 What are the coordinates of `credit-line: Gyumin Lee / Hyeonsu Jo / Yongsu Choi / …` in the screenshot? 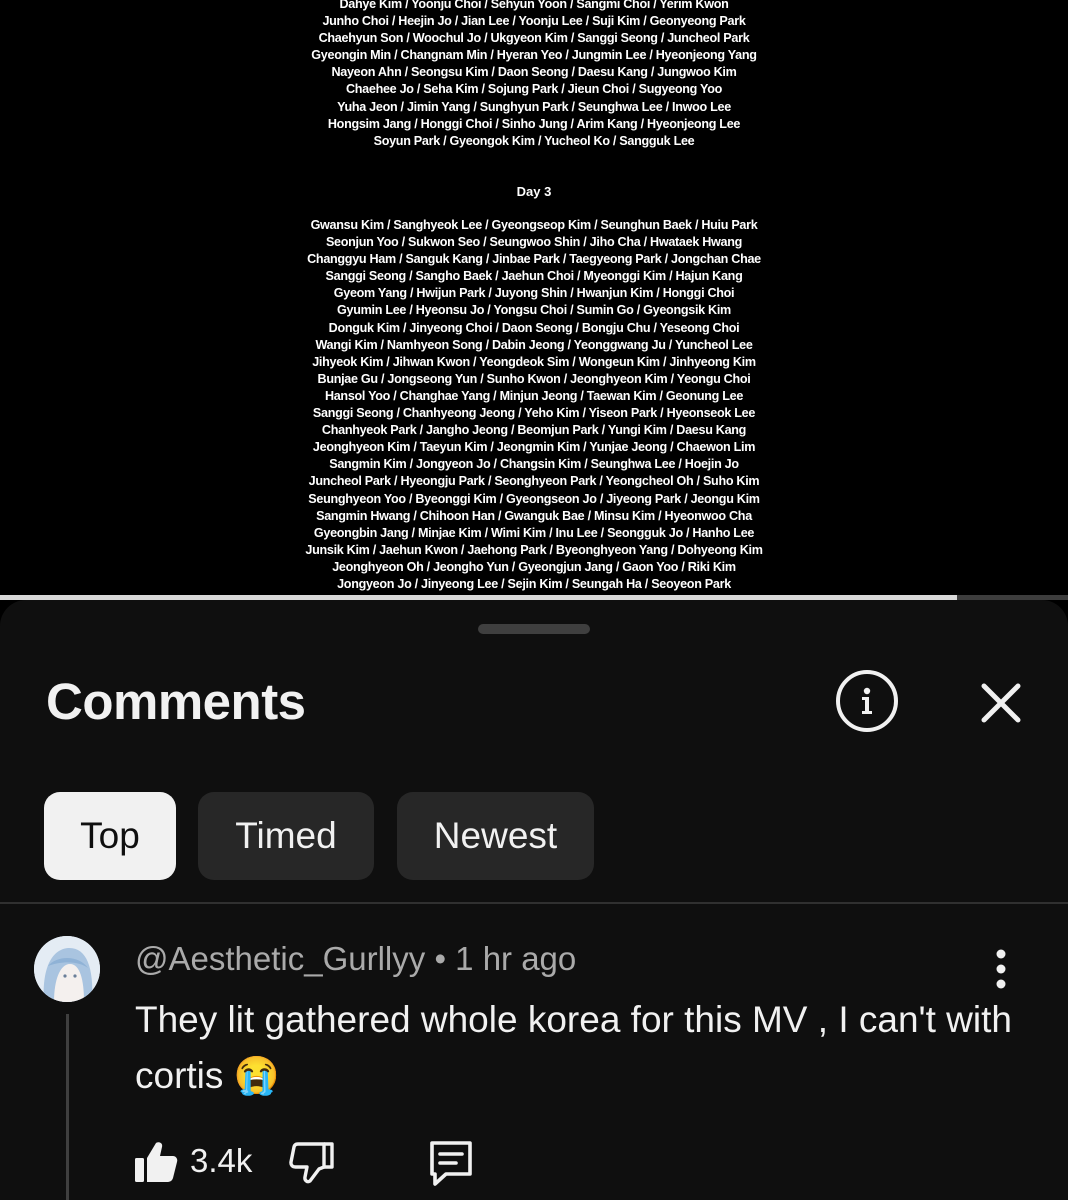 It's located at (534, 310).